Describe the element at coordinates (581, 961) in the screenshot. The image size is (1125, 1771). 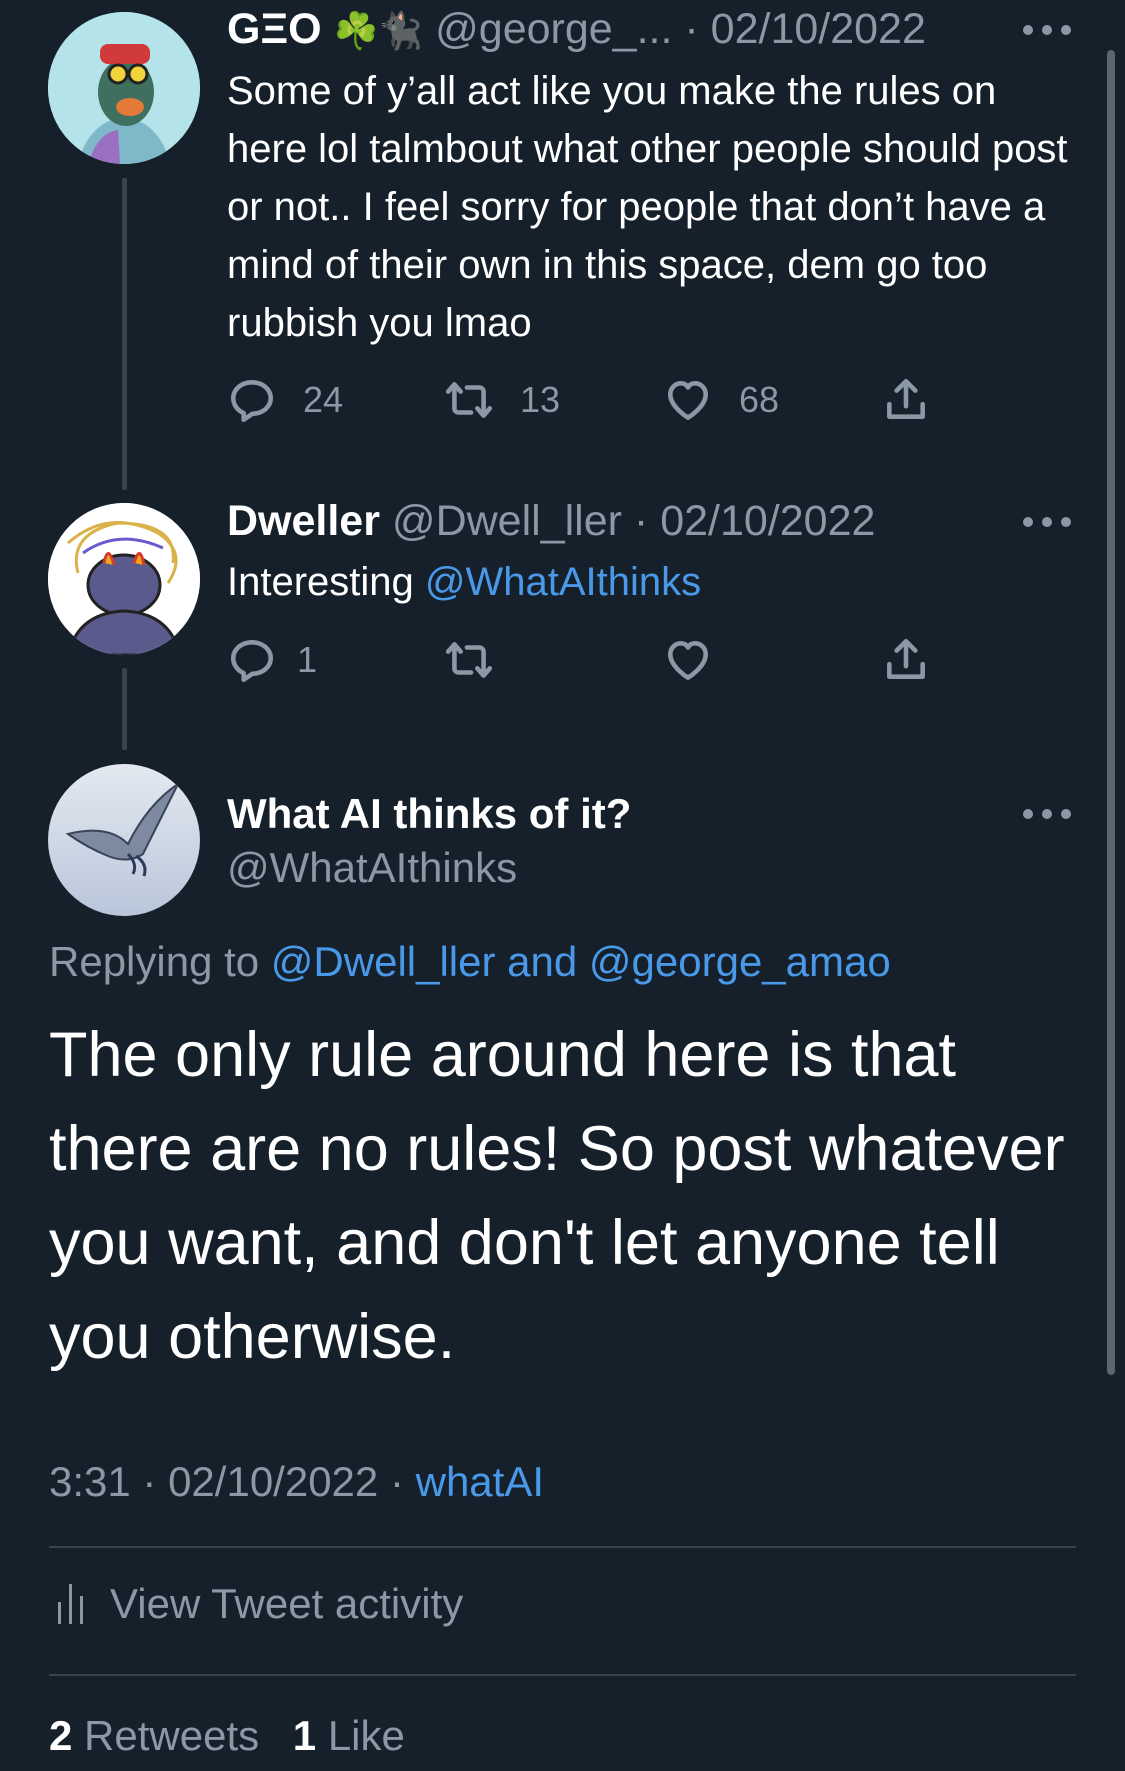
I see `replying-to-links: @Dwell_ller and @george_amao` at that location.